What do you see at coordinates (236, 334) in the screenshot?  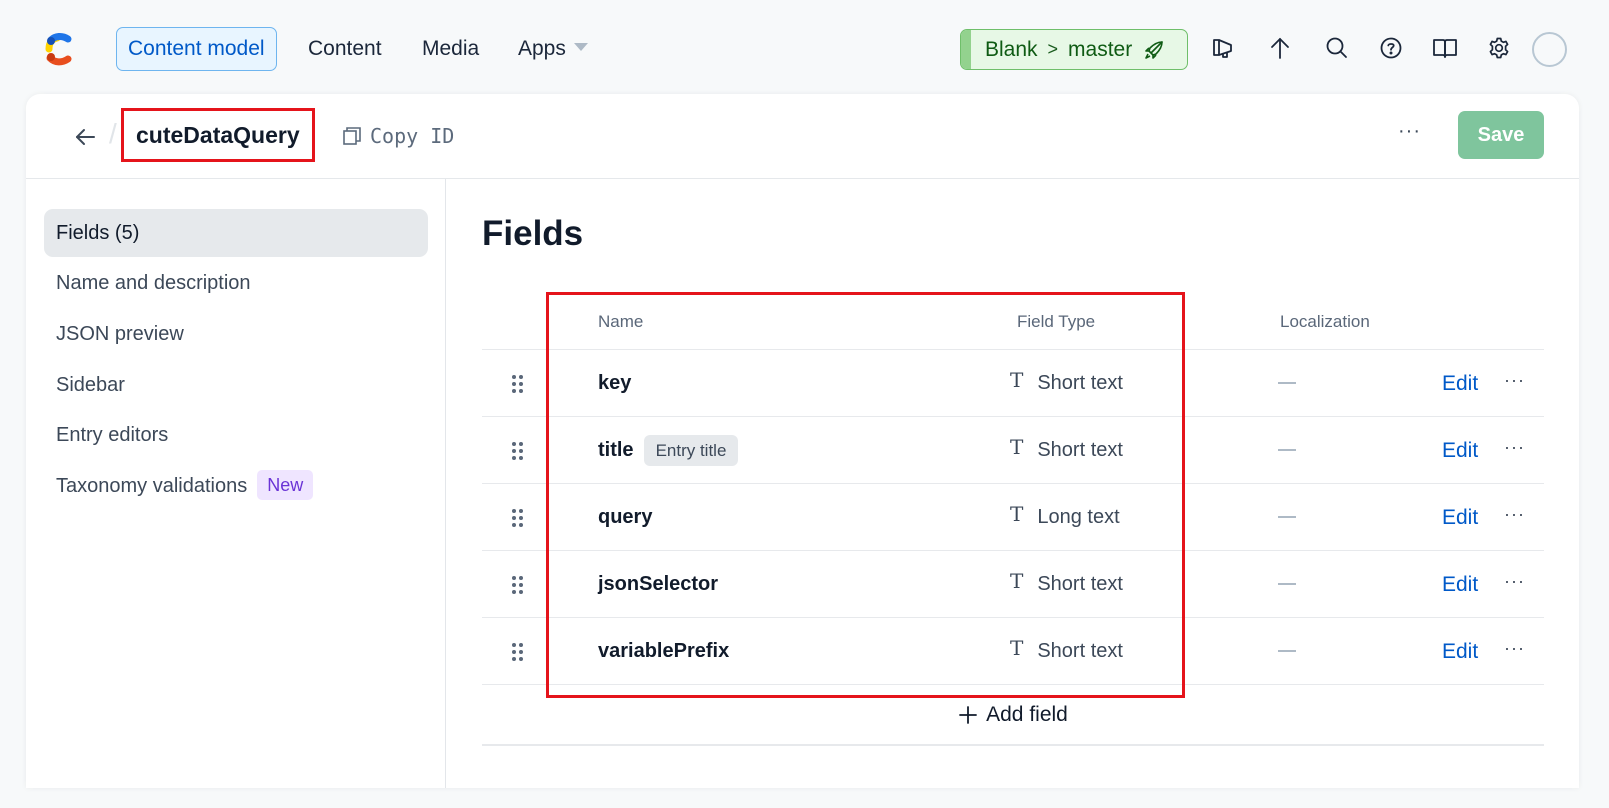 I see `sidebar-item-json-preview: JSON preview` at bounding box center [236, 334].